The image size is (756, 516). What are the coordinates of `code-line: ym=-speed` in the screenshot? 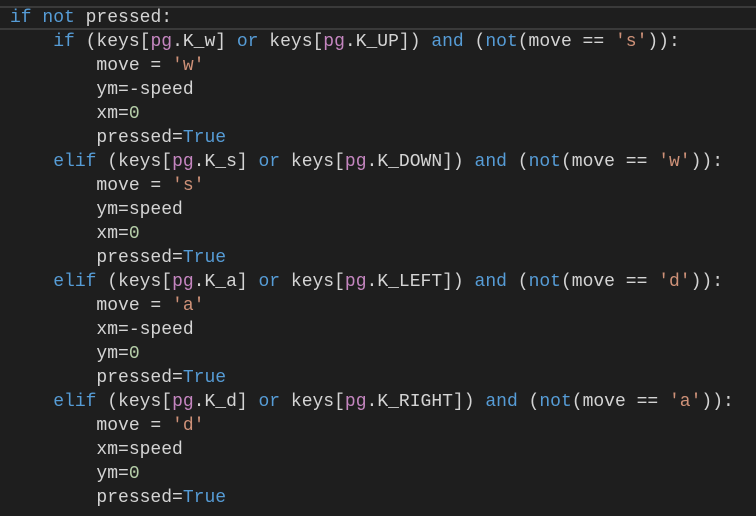 It's located at (378, 90).